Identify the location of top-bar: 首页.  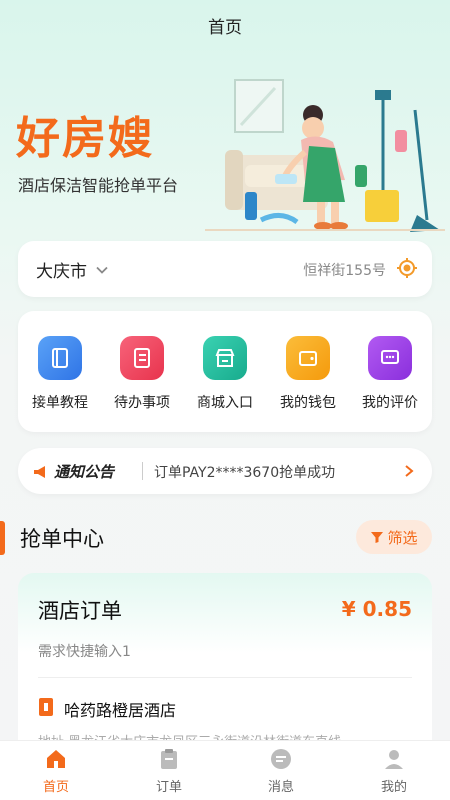
(225, 25).